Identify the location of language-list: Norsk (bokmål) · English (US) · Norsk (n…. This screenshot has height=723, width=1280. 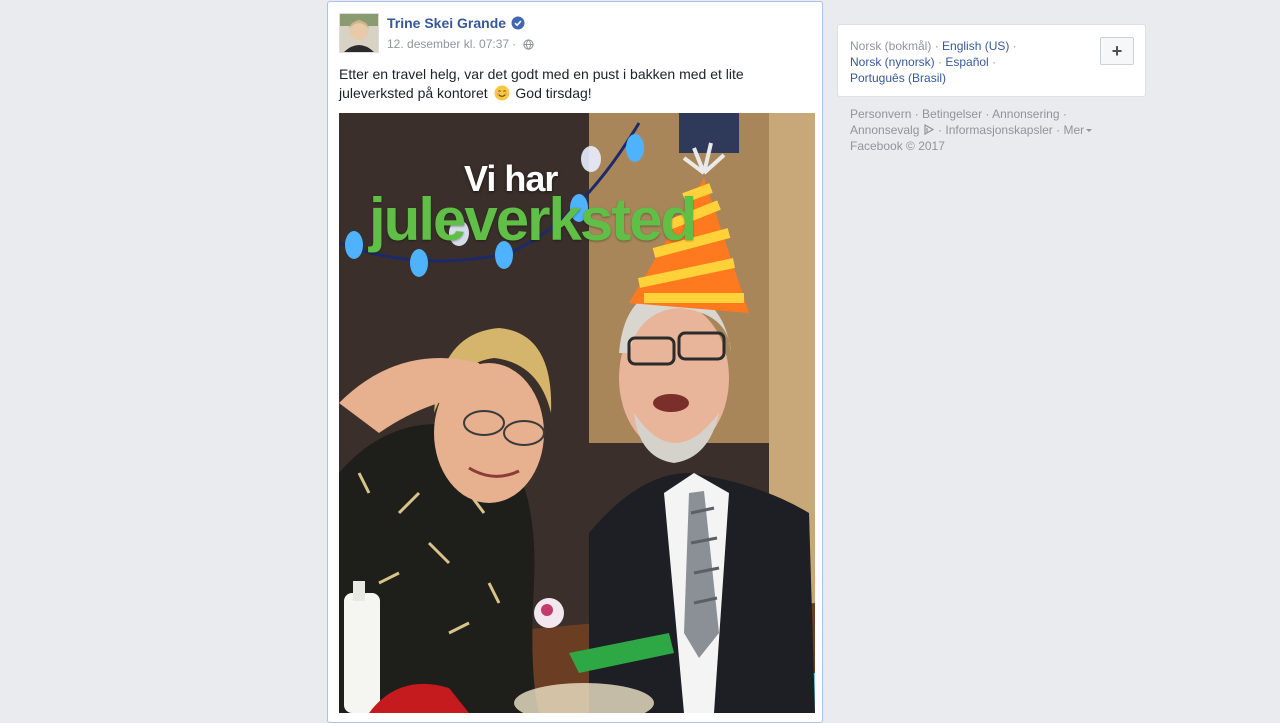
(933, 62).